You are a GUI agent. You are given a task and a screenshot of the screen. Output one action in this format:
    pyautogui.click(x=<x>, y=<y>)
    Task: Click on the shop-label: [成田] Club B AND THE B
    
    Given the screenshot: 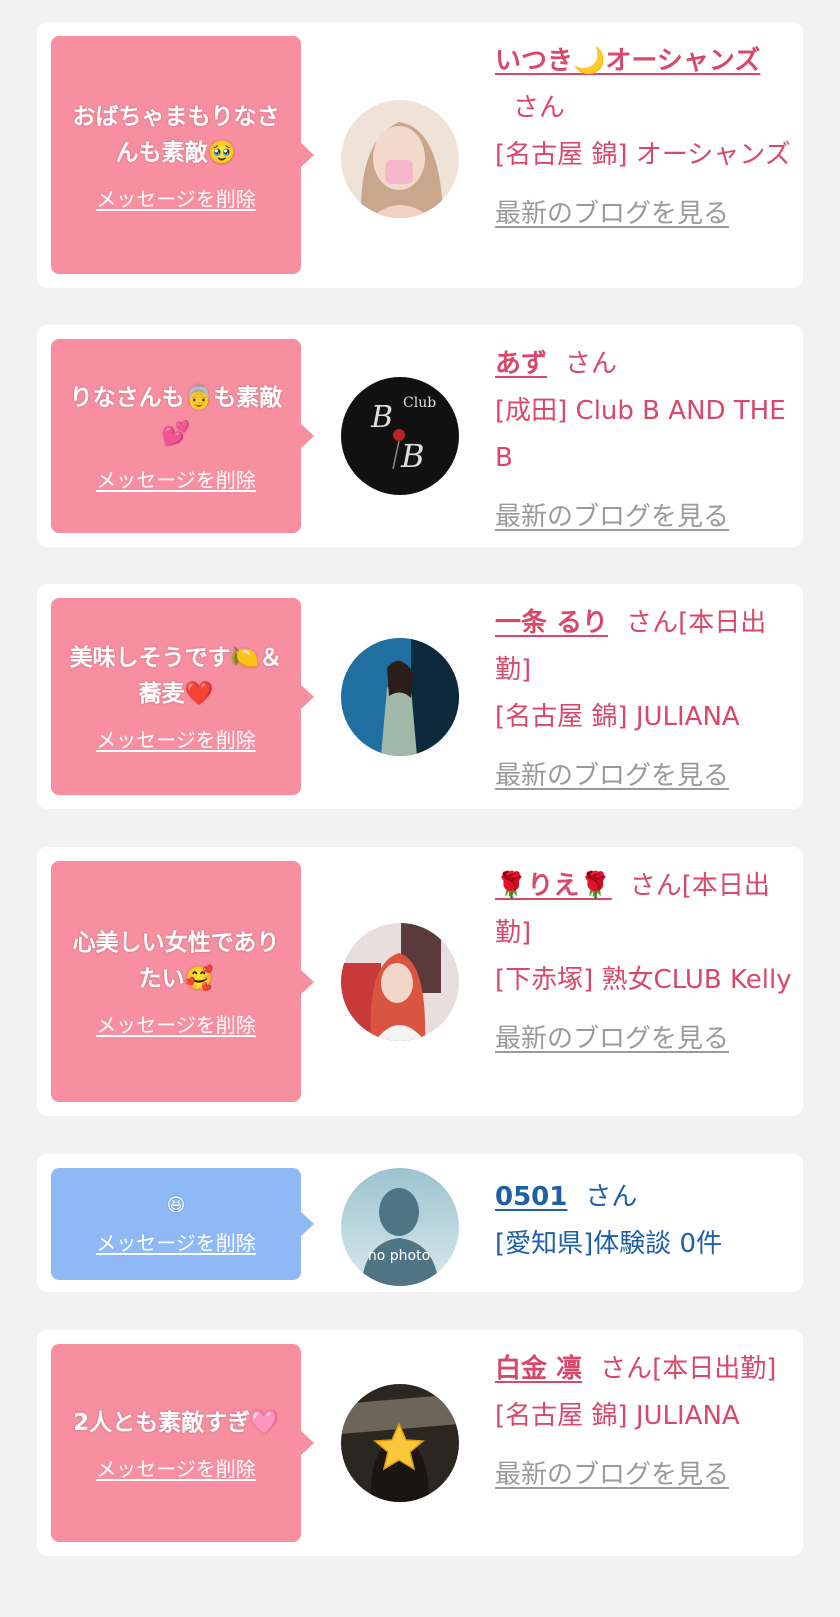 What is the action you would take?
    pyautogui.click(x=640, y=434)
    